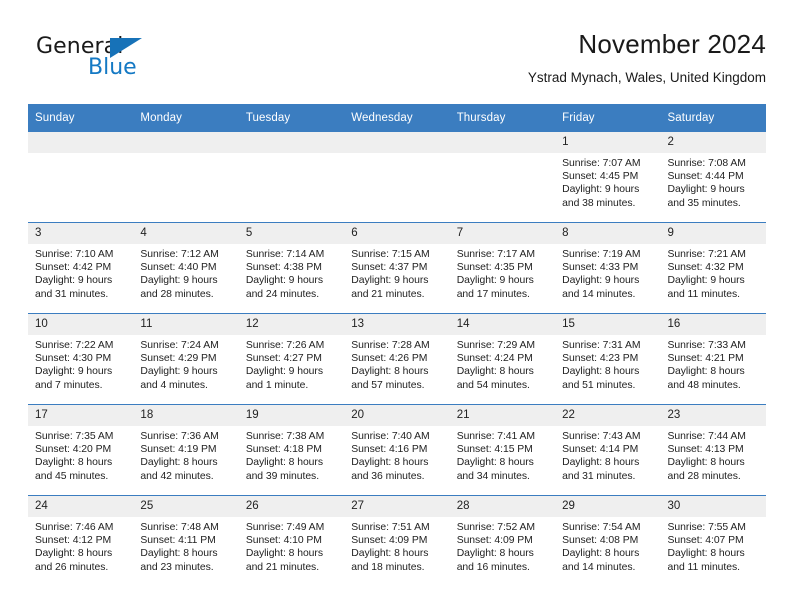 The height and width of the screenshot is (612, 792). What do you see at coordinates (179, 436) in the screenshot?
I see `sunrise-text: Sunrise: 7:36 AM` at bounding box center [179, 436].